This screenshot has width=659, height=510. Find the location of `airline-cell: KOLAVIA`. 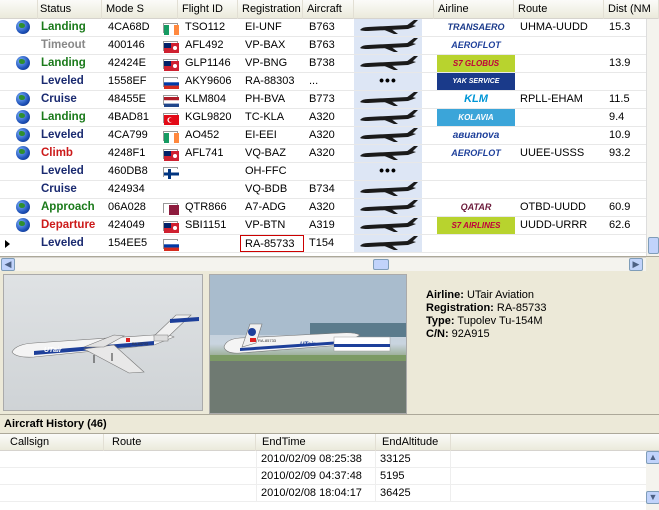

airline-cell: KOLAVIA is located at coordinates (476, 117).